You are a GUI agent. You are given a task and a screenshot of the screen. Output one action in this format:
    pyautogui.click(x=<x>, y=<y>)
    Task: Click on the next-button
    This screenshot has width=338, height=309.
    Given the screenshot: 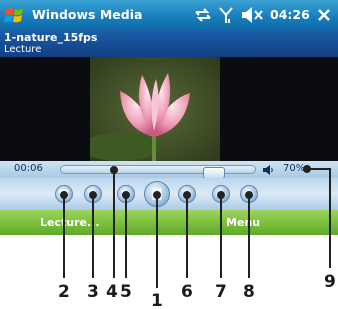 What is the action you would take?
    pyautogui.click(x=187, y=194)
    